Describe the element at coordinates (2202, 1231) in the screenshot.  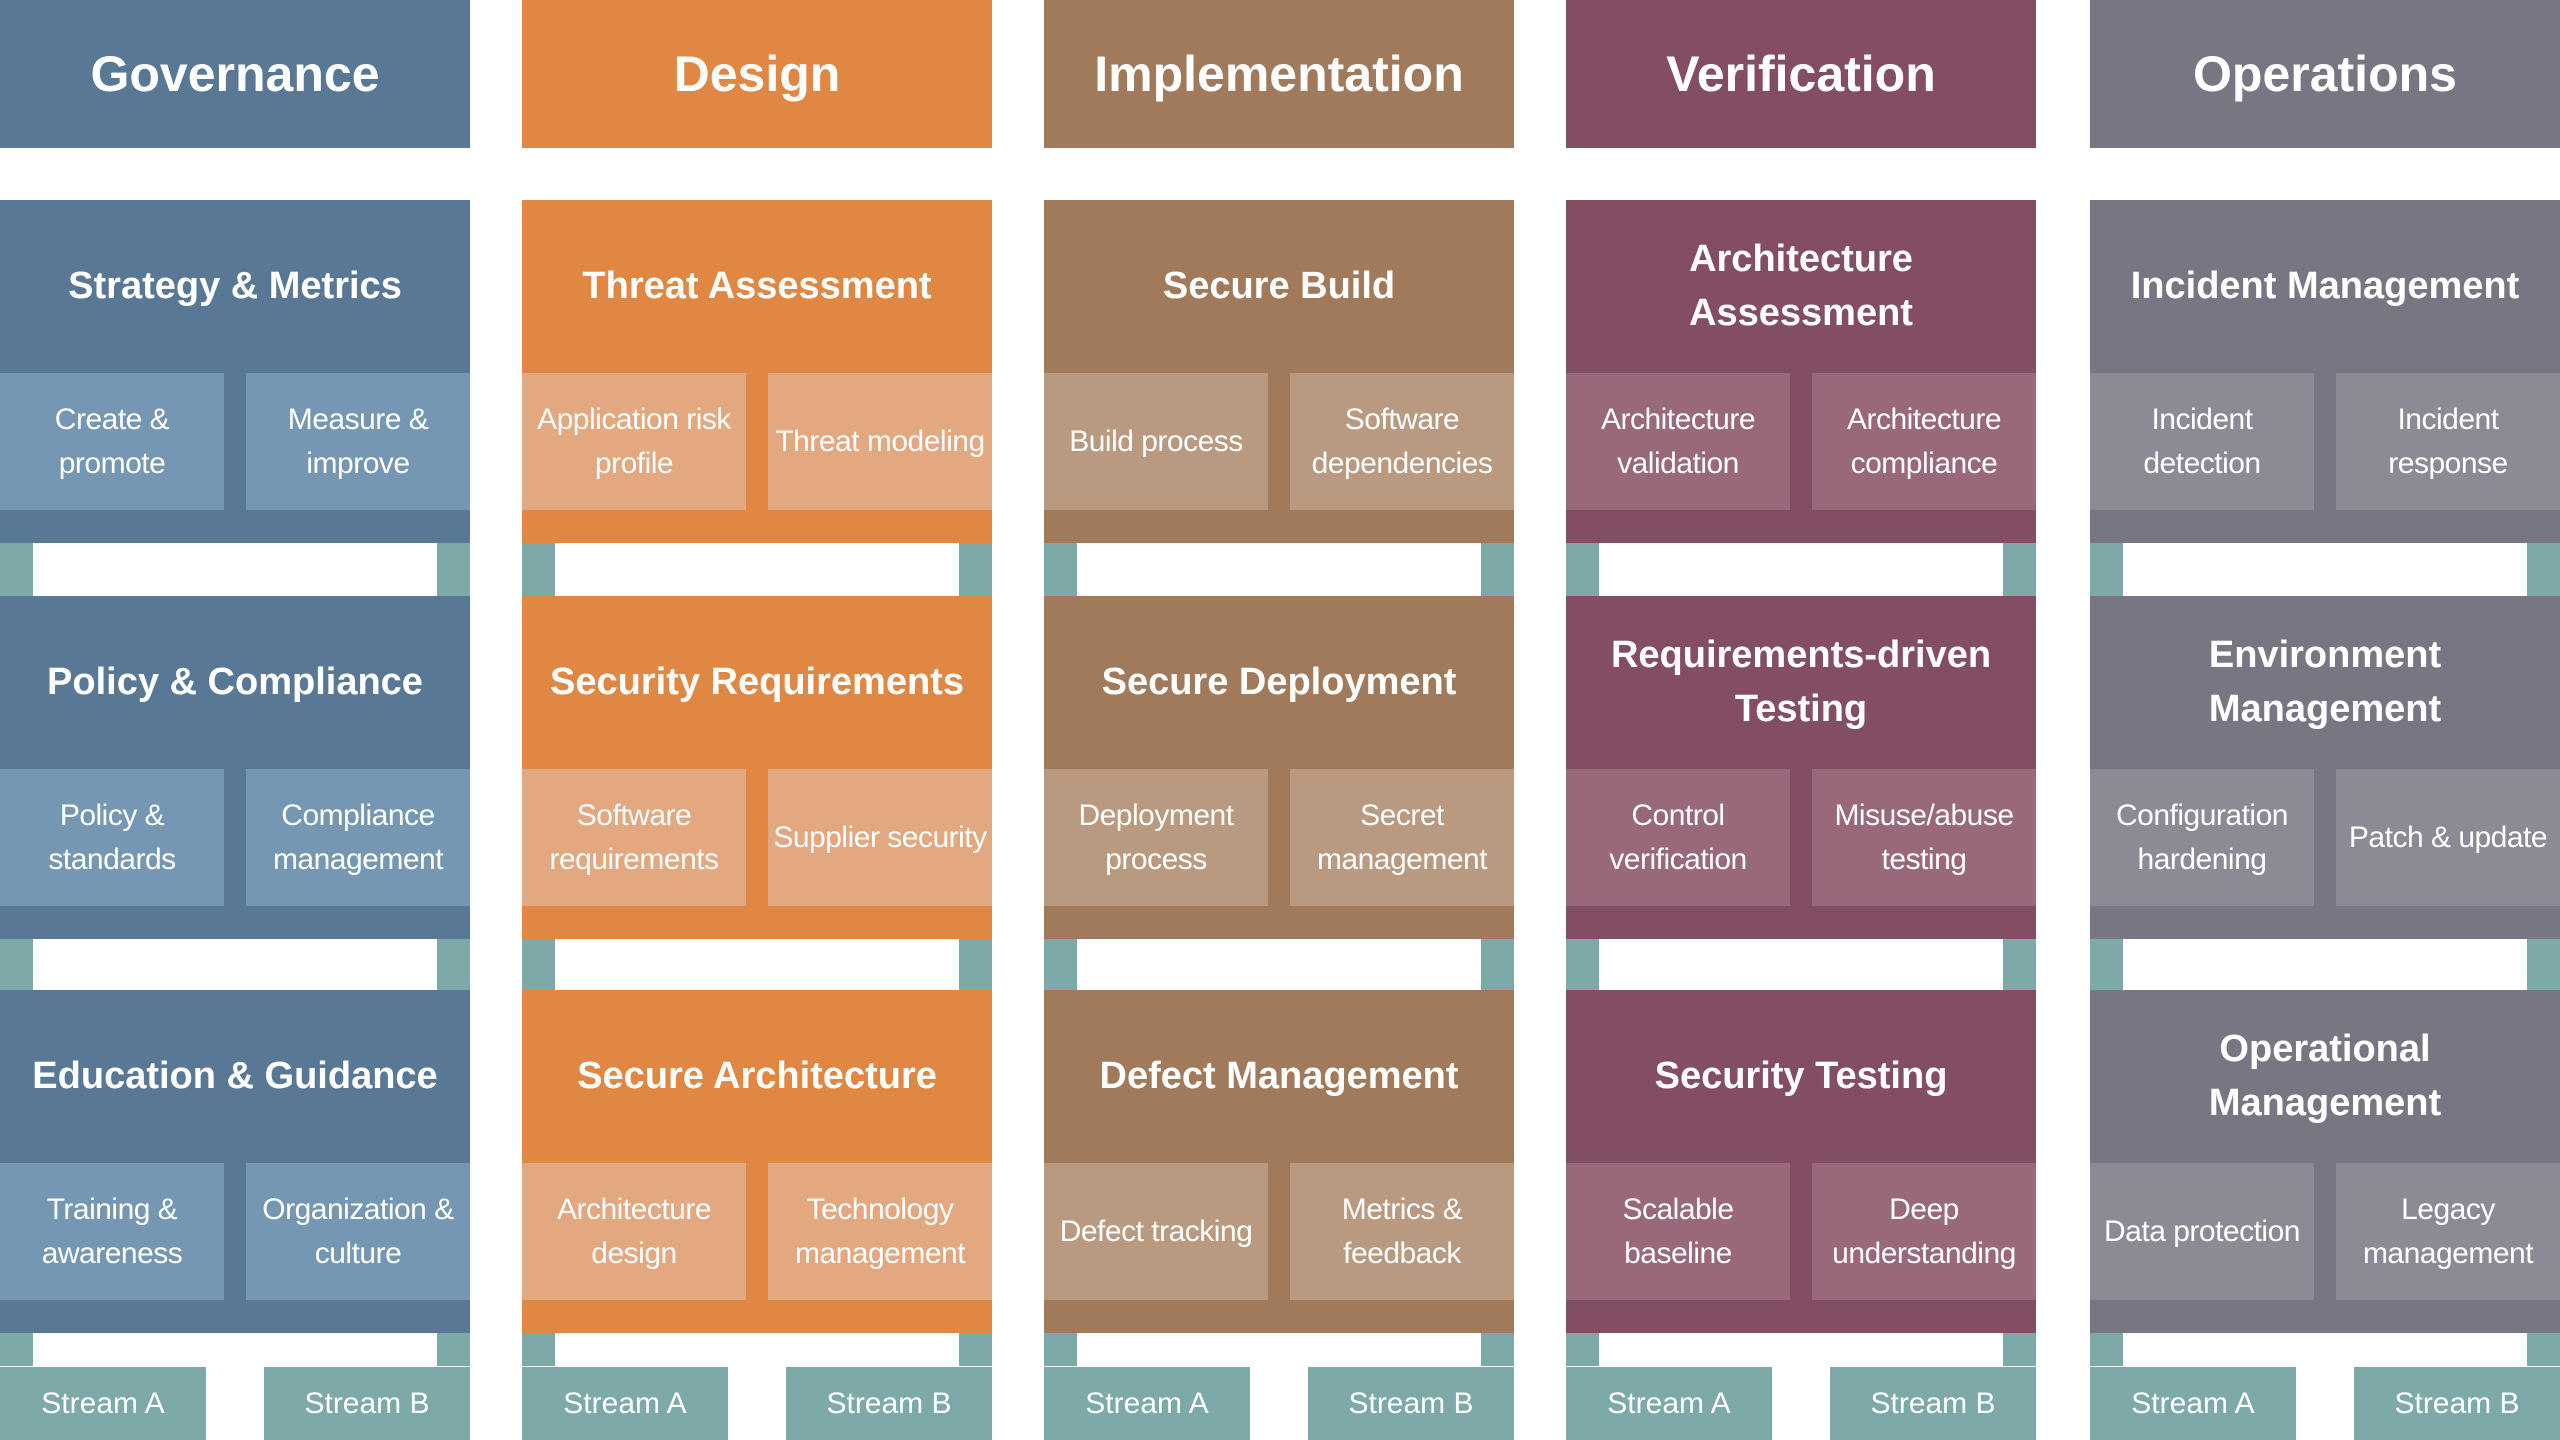
I see `practice-activity: Data protection` at that location.